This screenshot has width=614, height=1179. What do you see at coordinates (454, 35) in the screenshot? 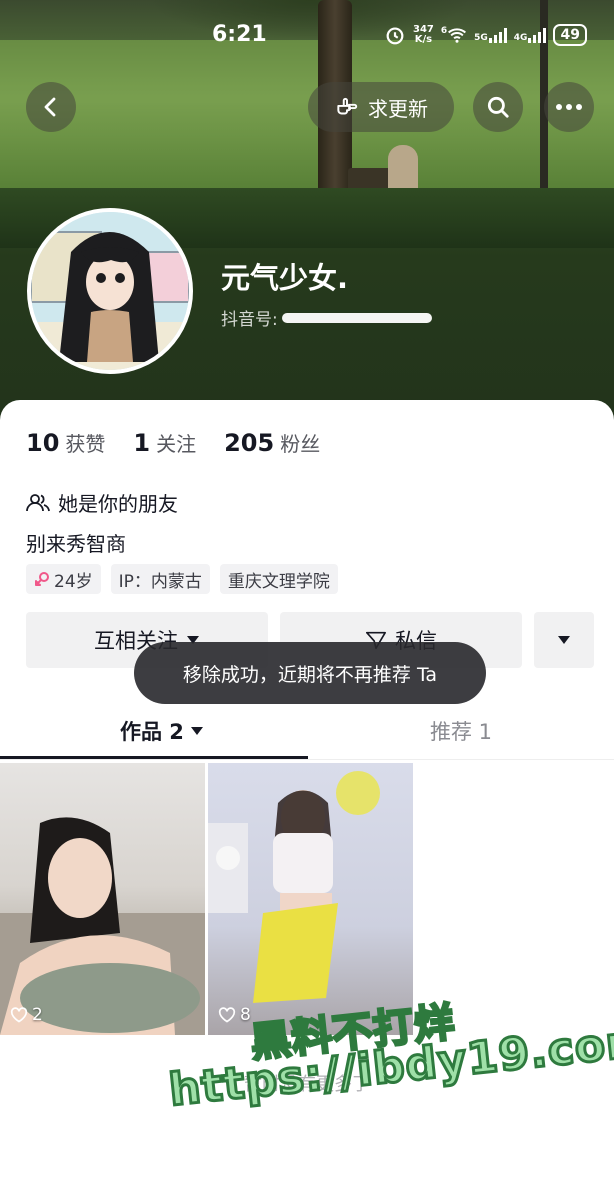
I see `wifi-icon: 6` at bounding box center [454, 35].